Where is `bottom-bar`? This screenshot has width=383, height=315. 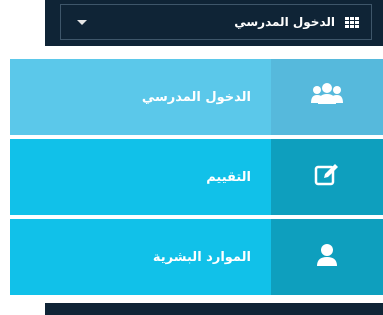 bottom-bar is located at coordinates (214, 309).